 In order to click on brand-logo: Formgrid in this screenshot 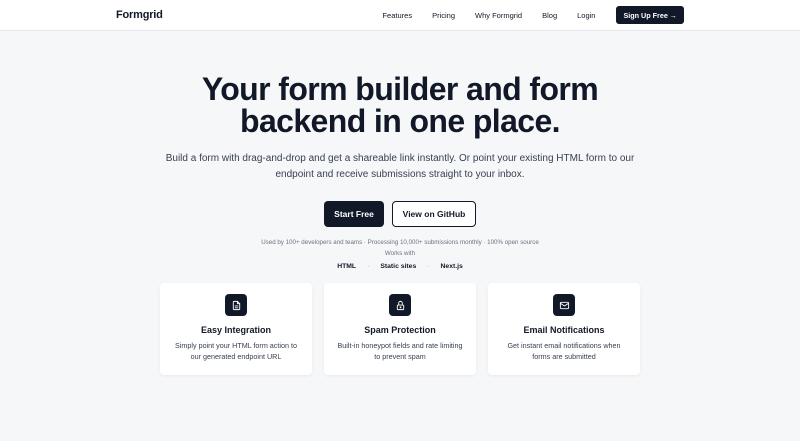, I will do `click(139, 15)`.